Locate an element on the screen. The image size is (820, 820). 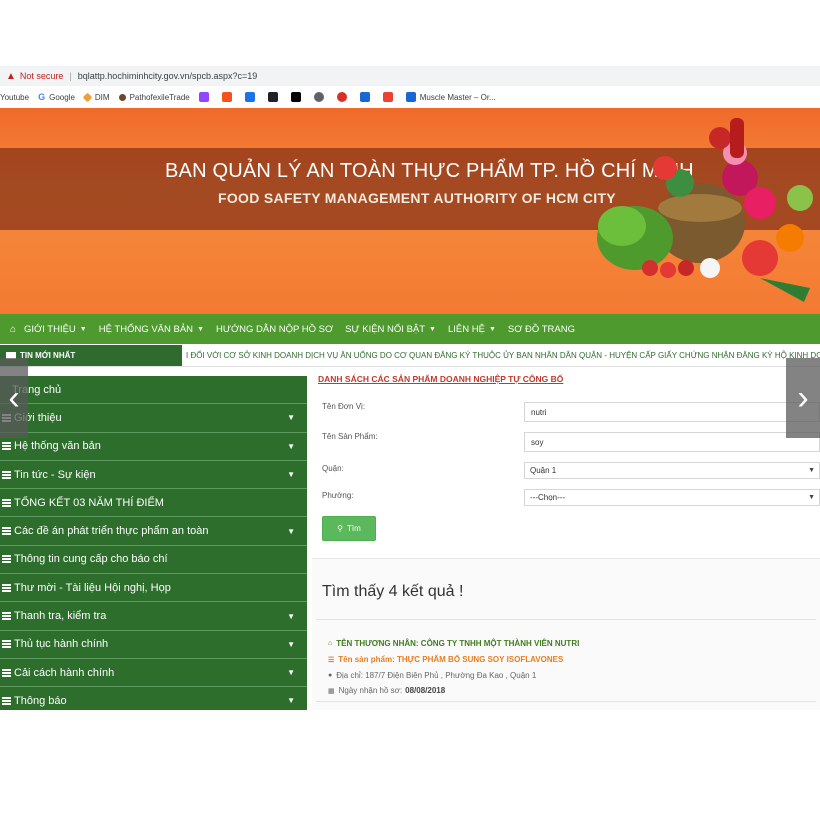
ward-select: ---Chọn--- ▼ is located at coordinates (672, 497).